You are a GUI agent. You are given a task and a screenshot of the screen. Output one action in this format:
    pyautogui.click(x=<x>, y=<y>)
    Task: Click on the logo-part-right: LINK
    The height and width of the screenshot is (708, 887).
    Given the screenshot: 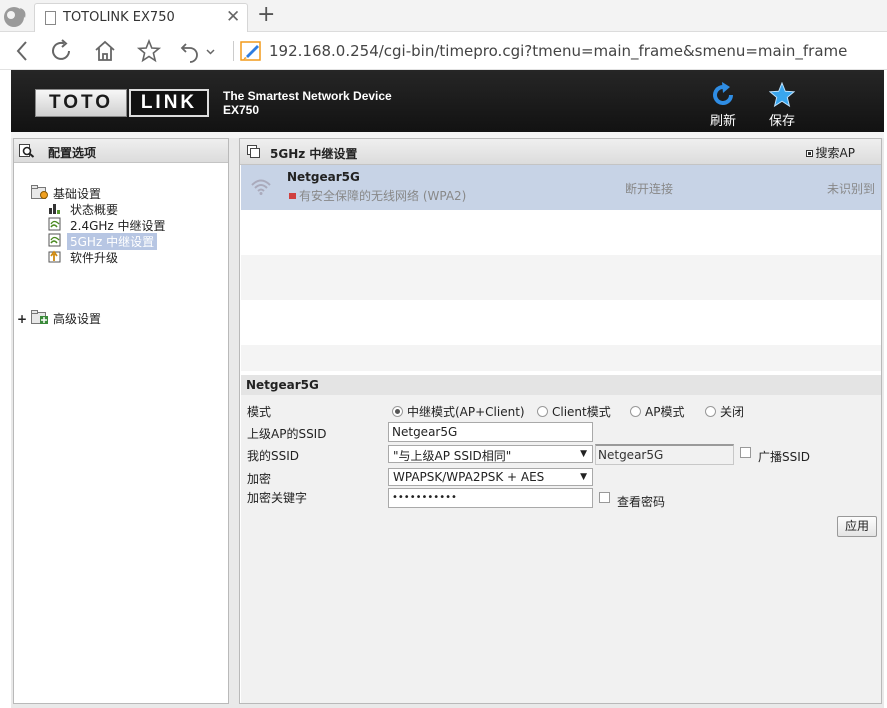 What is the action you would take?
    pyautogui.click(x=169, y=103)
    